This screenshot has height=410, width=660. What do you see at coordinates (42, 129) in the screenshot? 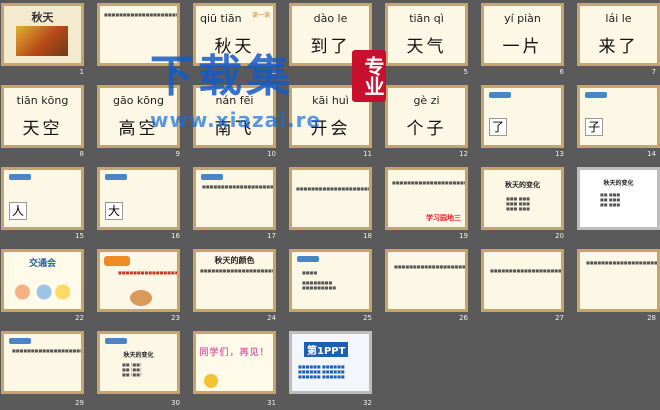
I see `hanzi: 天空` at bounding box center [42, 129].